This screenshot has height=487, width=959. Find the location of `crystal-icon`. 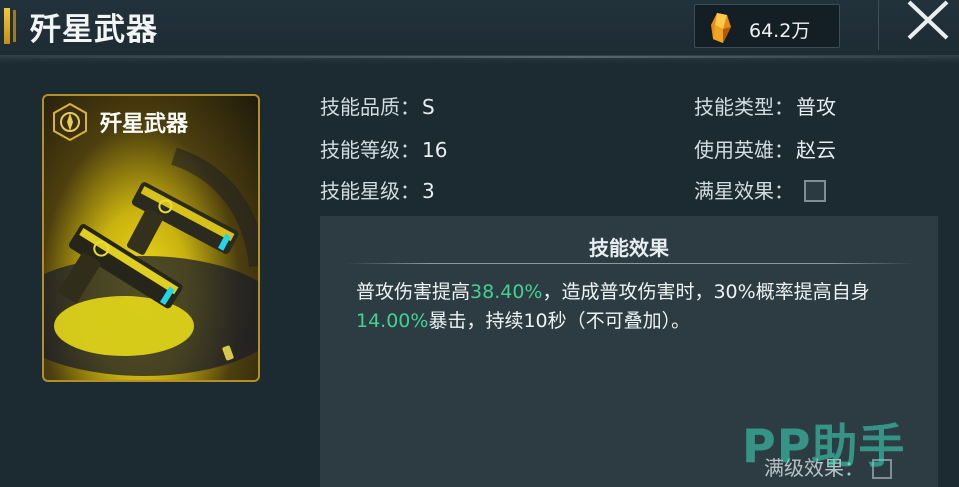

crystal-icon is located at coordinates (721, 28).